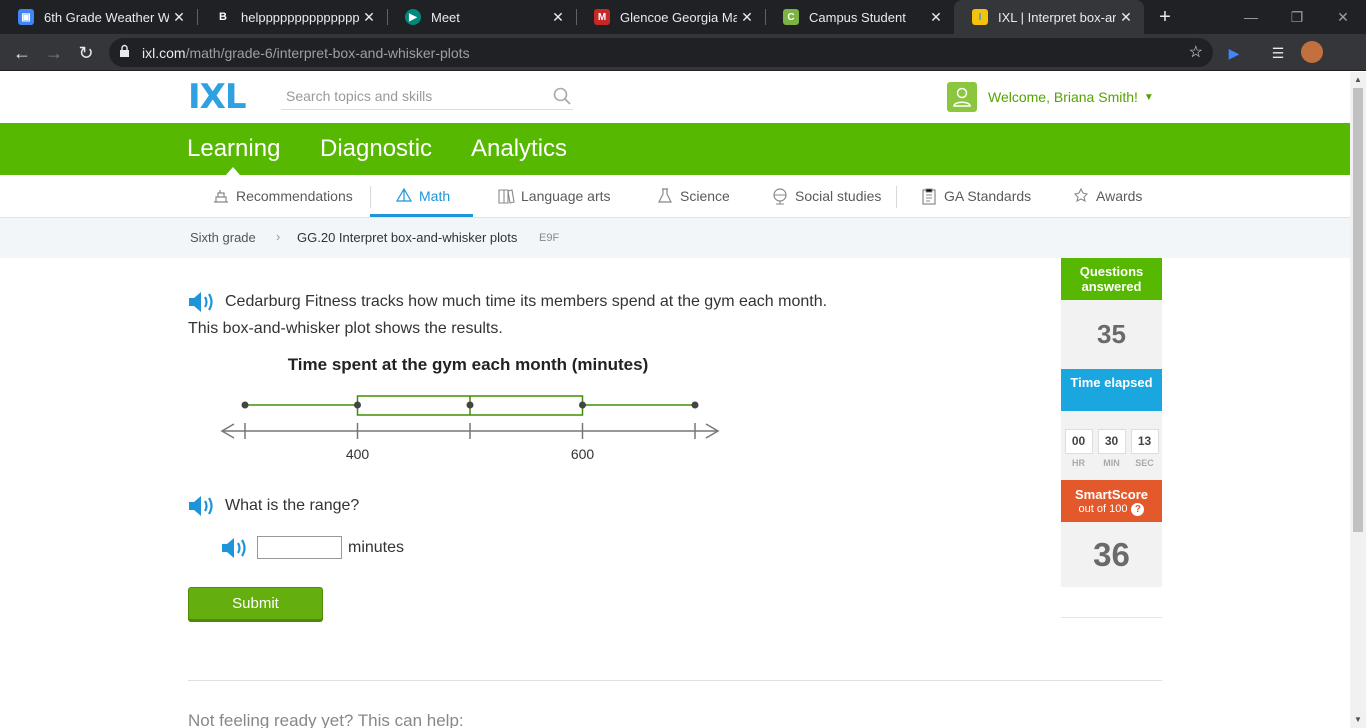 The width and height of the screenshot is (1366, 728). I want to click on tab-favicon-icon: ▣, so click(26, 17).